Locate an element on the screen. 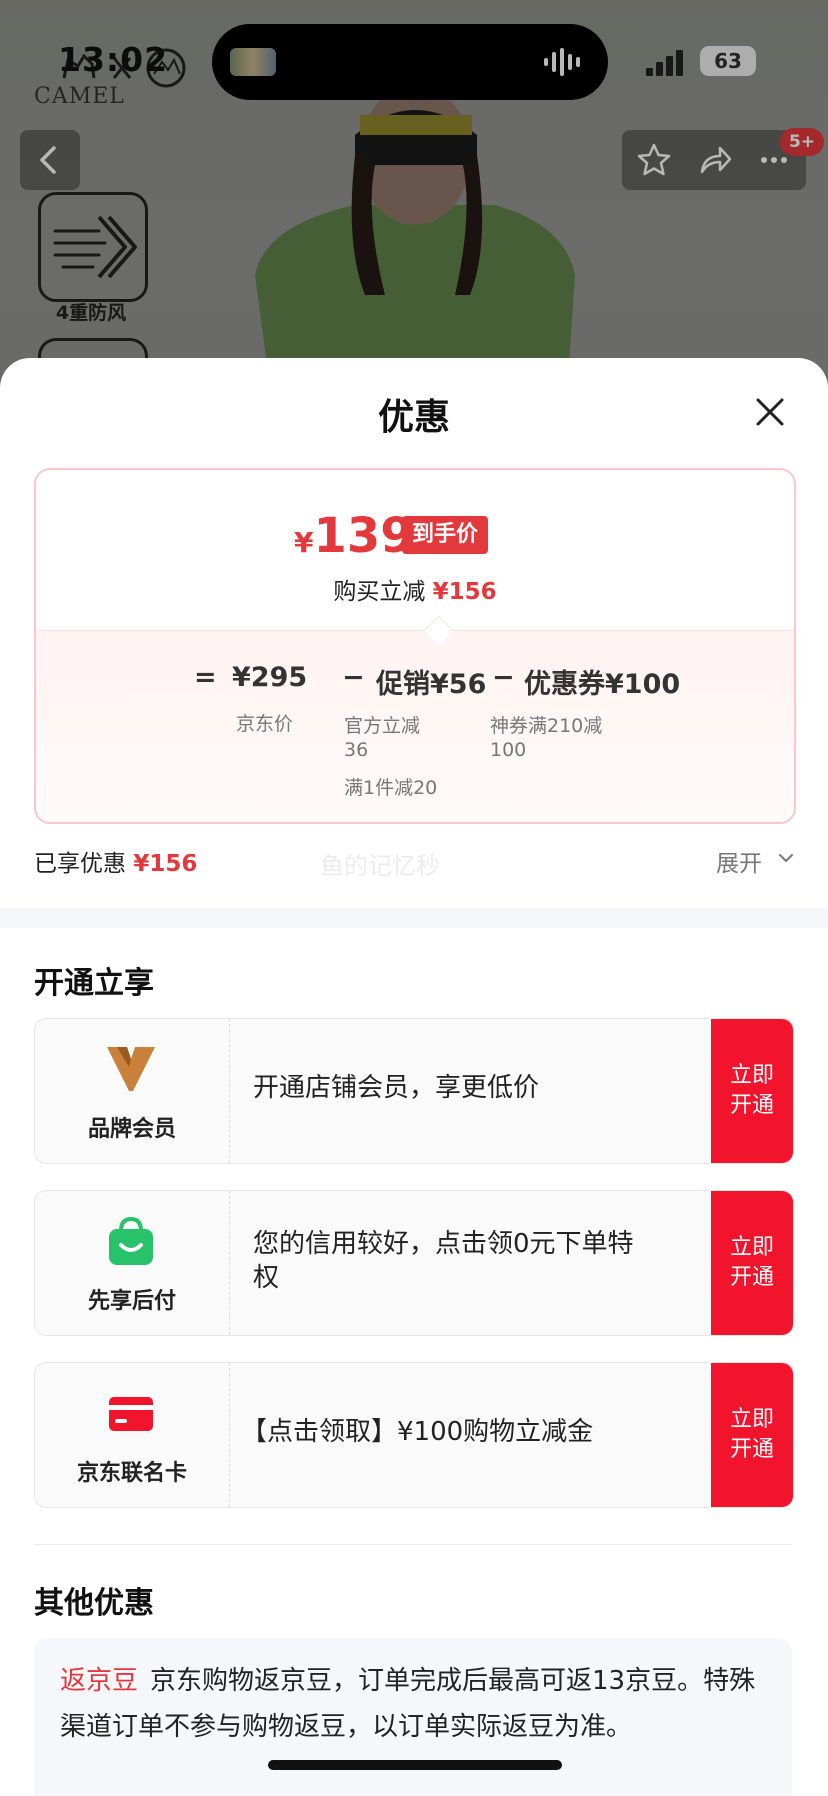  offer-brand-member: 品牌会员 开通店铺会员，享更低价 立即开通 is located at coordinates (414, 1091).